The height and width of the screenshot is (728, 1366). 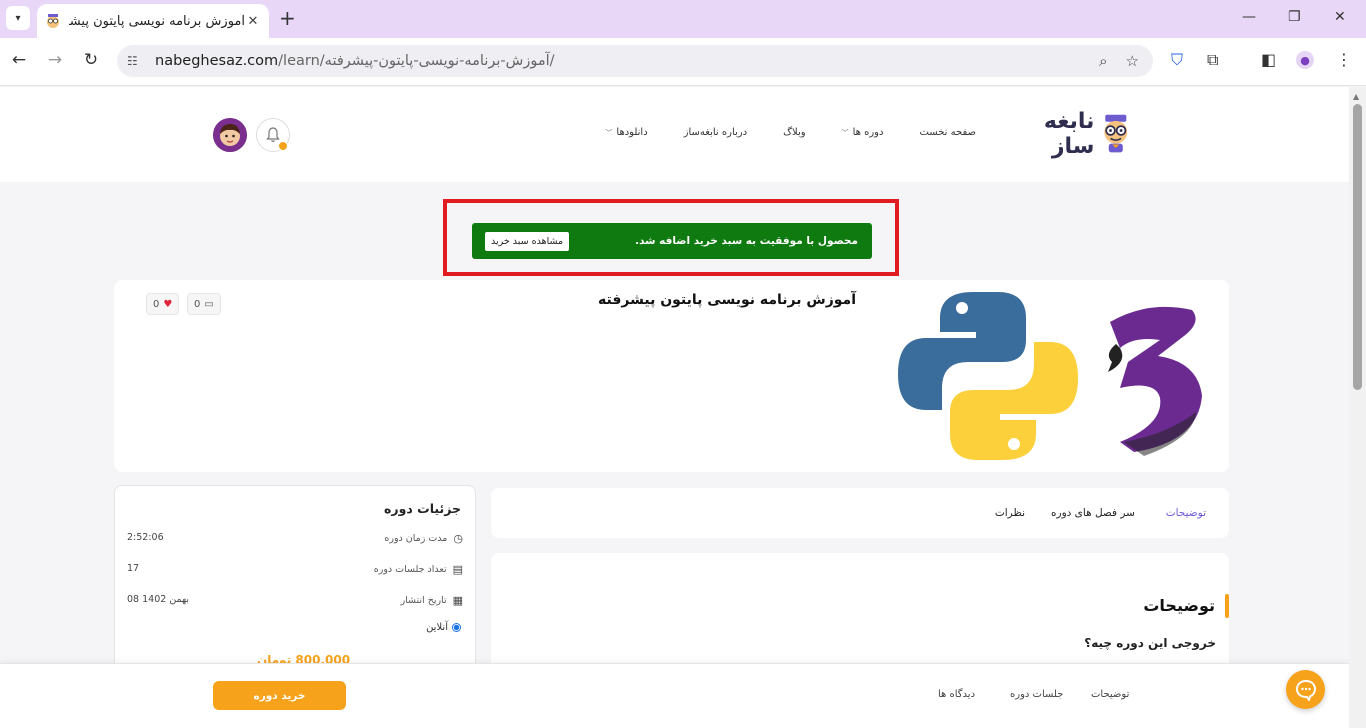 I want to click on section-accent-bar, so click(x=1227, y=606).